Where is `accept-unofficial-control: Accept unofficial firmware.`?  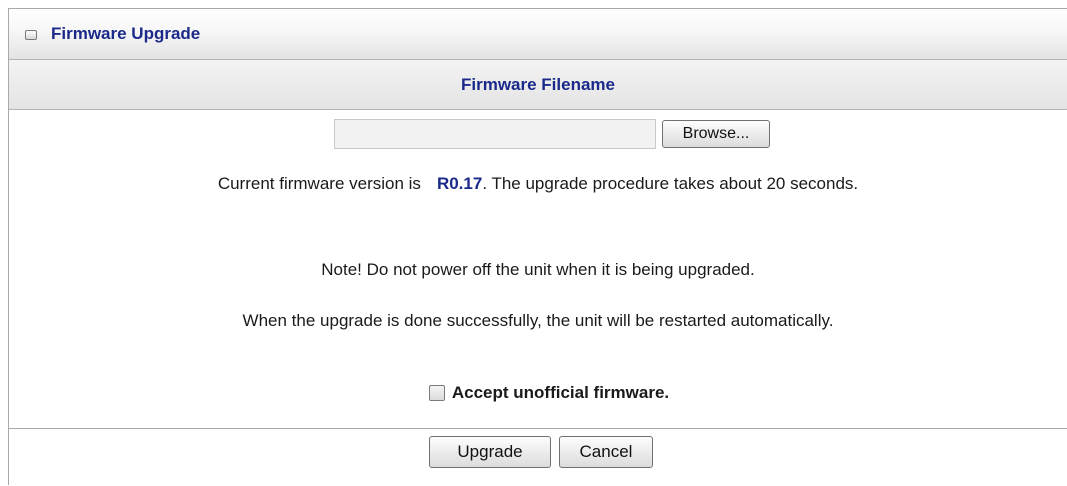 accept-unofficial-control: Accept unofficial firmware. is located at coordinates (548, 393).